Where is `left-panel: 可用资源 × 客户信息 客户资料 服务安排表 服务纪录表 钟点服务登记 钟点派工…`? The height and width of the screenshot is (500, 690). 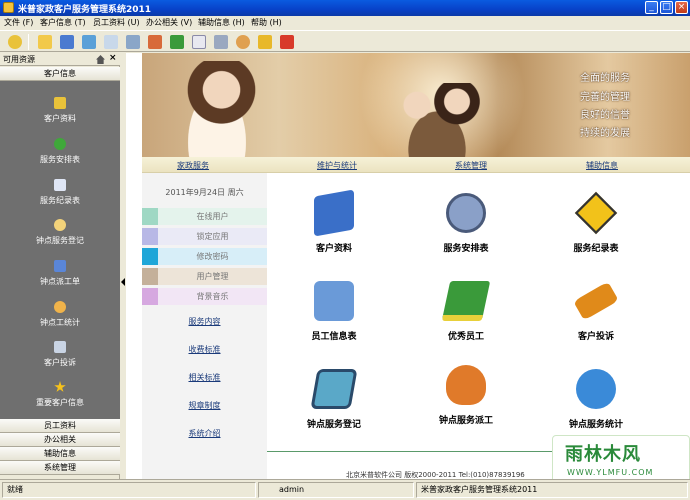
left-panel: 可用资源 × 客户信息 客户资料 服务安排表 服务纪录表 钟点服务登记 钟点派工… is located at coordinates (60, 266).